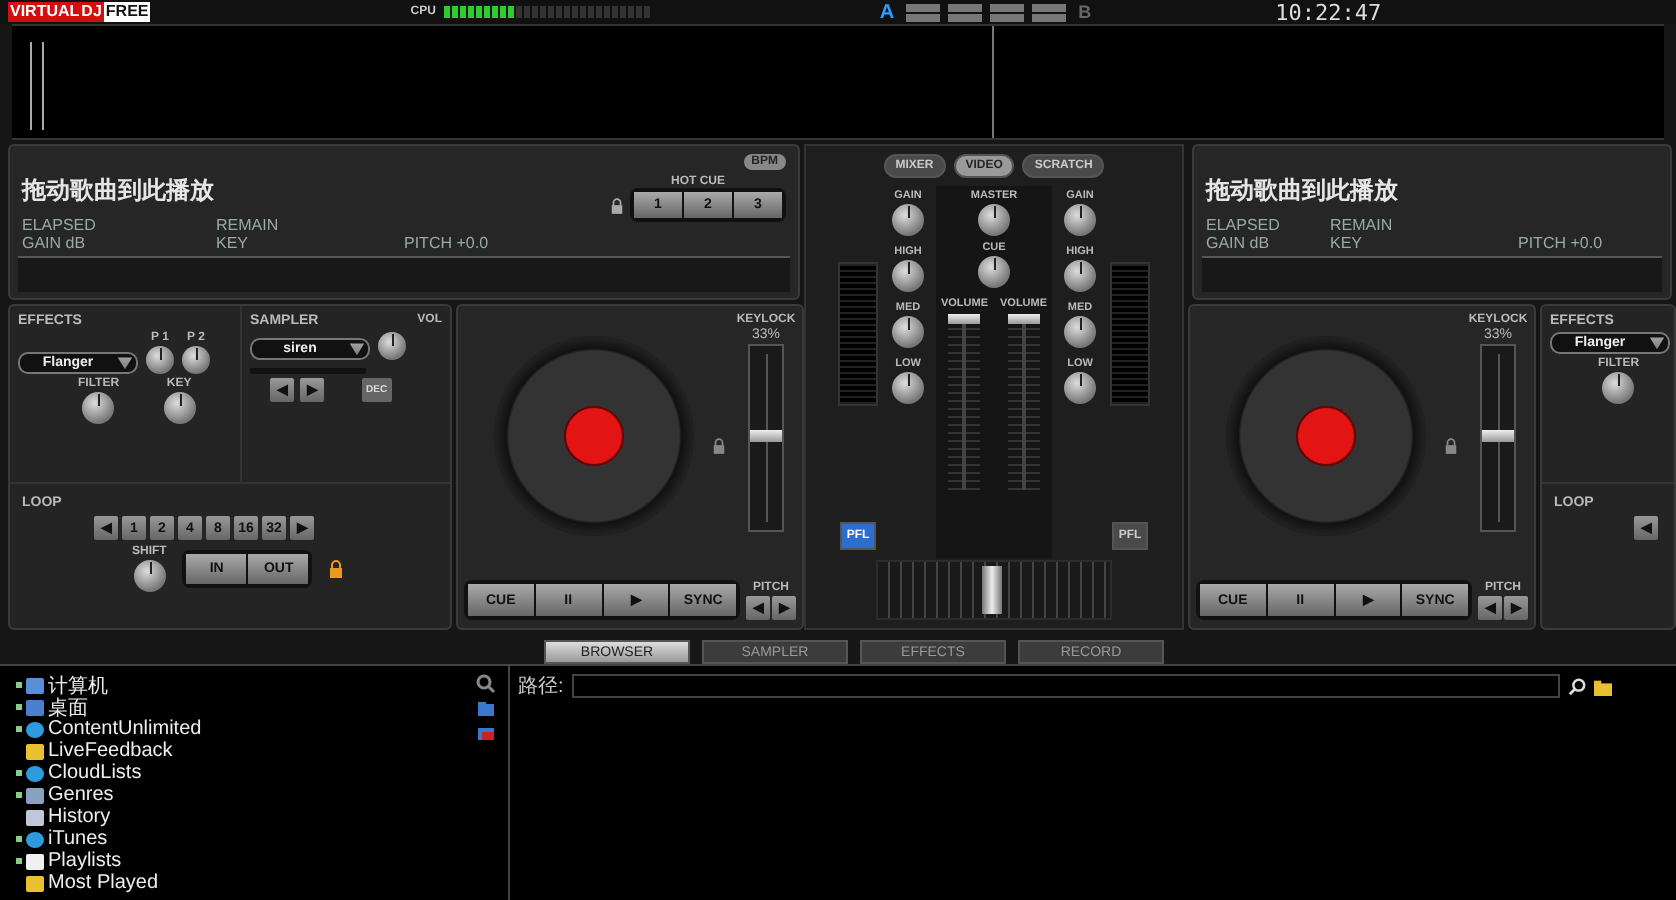 The image size is (1676, 900). I want to click on crossfader, so click(994, 590).